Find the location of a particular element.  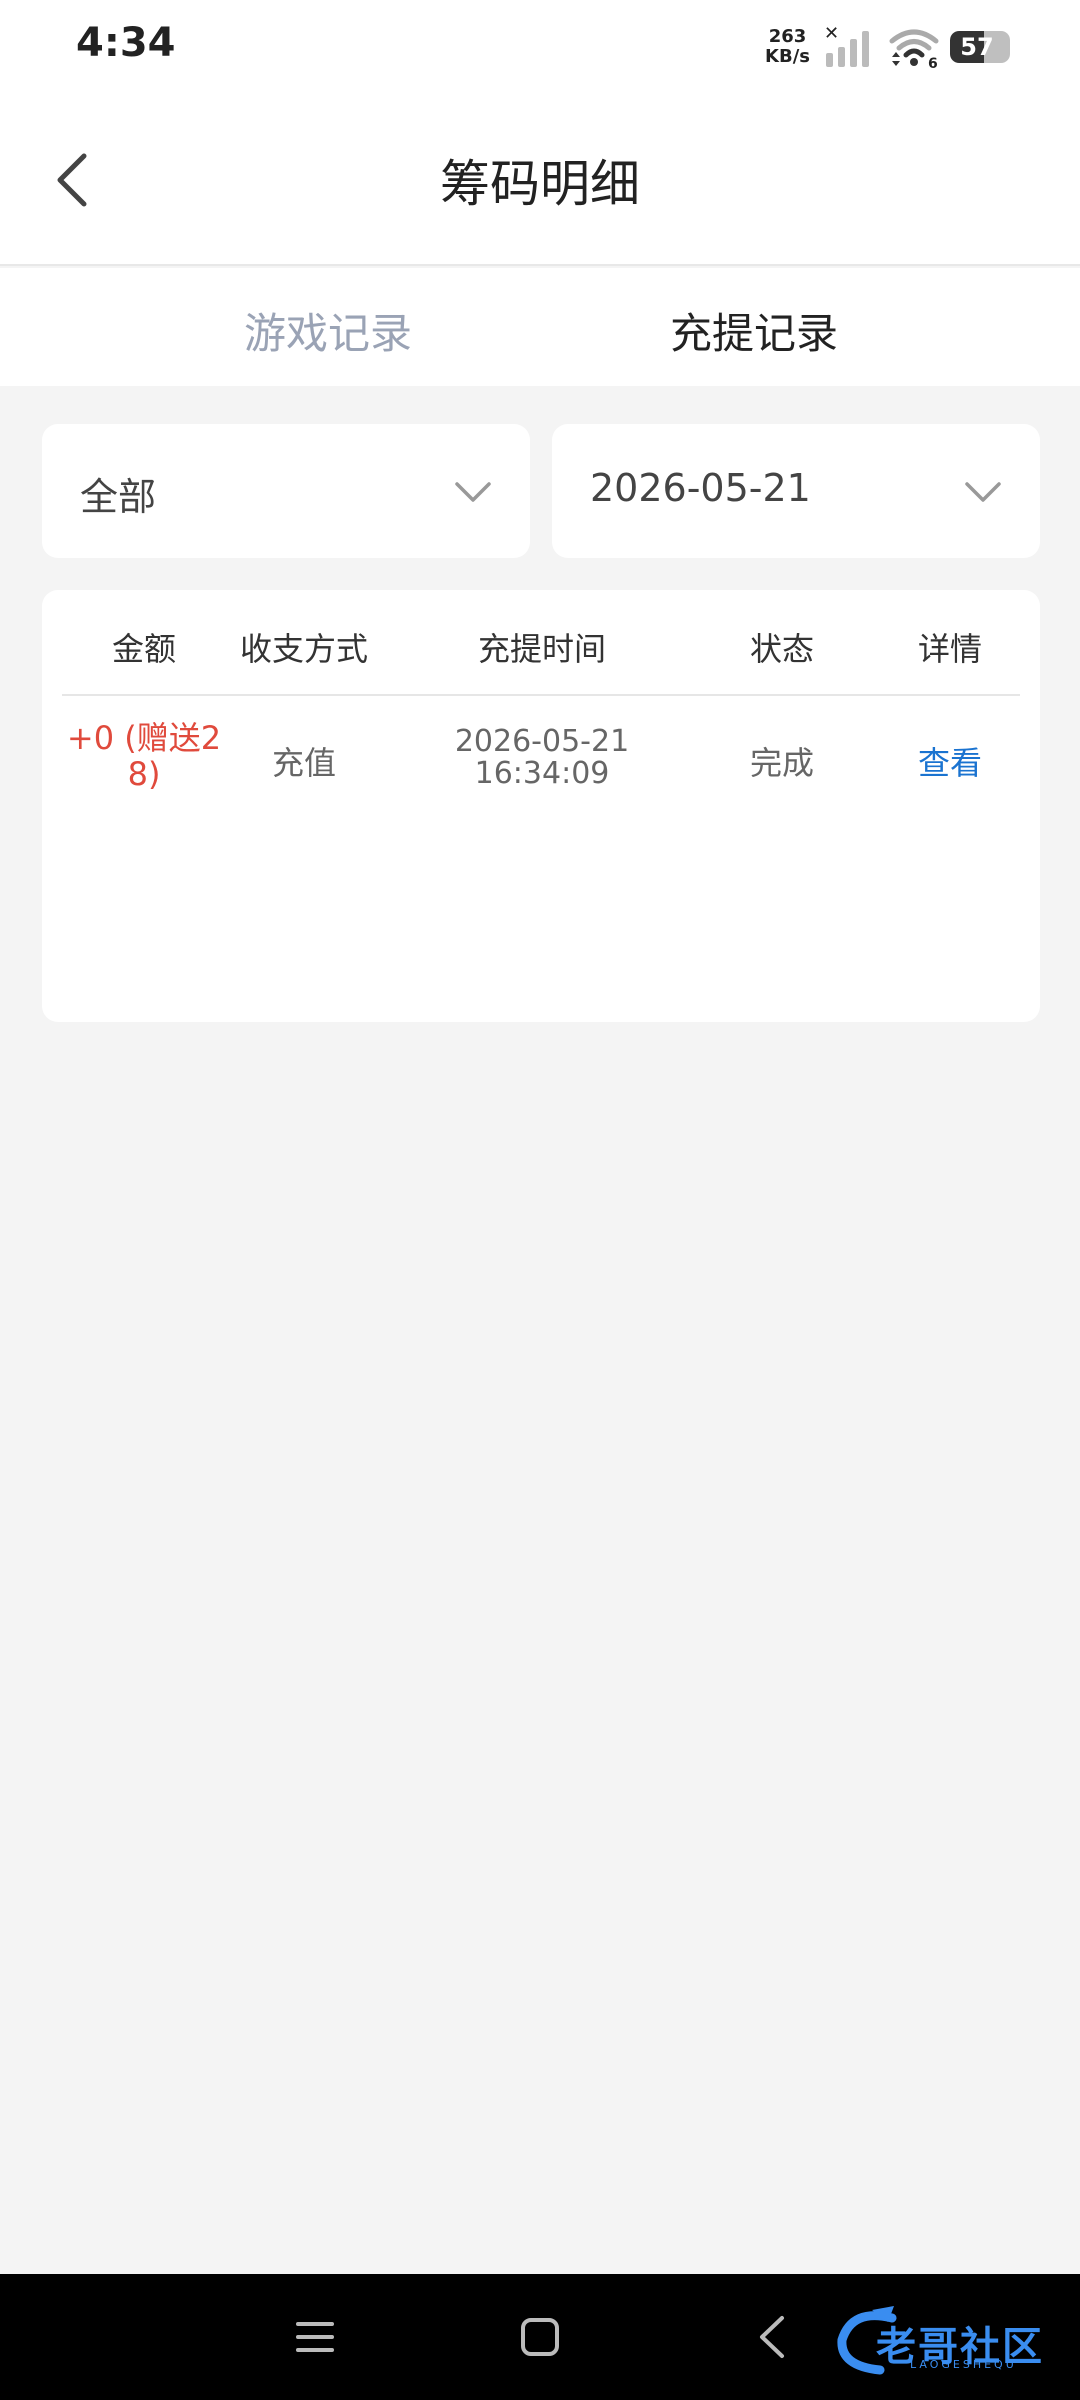

status-icons: 263 KB/s ✕ 6 57 is located at coordinates (887, 47).